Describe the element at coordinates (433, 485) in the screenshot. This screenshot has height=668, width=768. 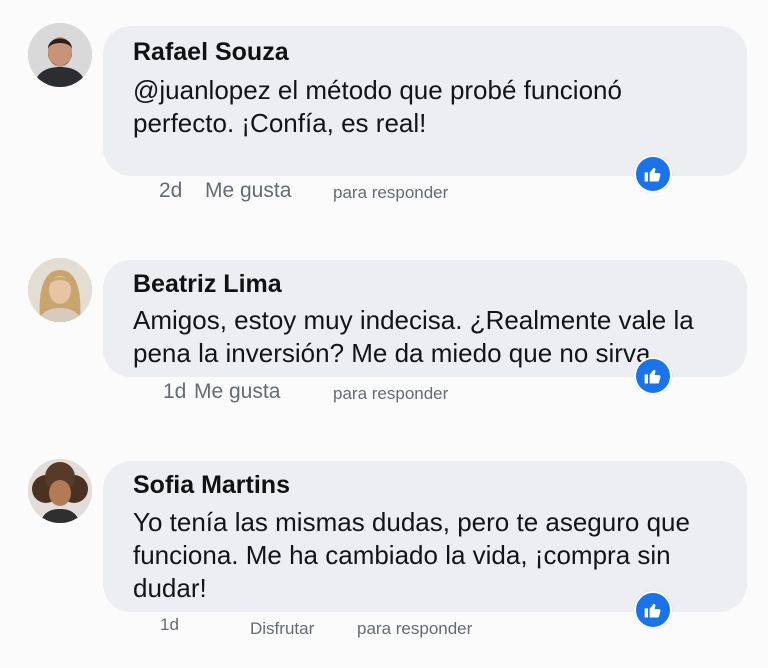
I see `author-name: Sofia Martins` at that location.